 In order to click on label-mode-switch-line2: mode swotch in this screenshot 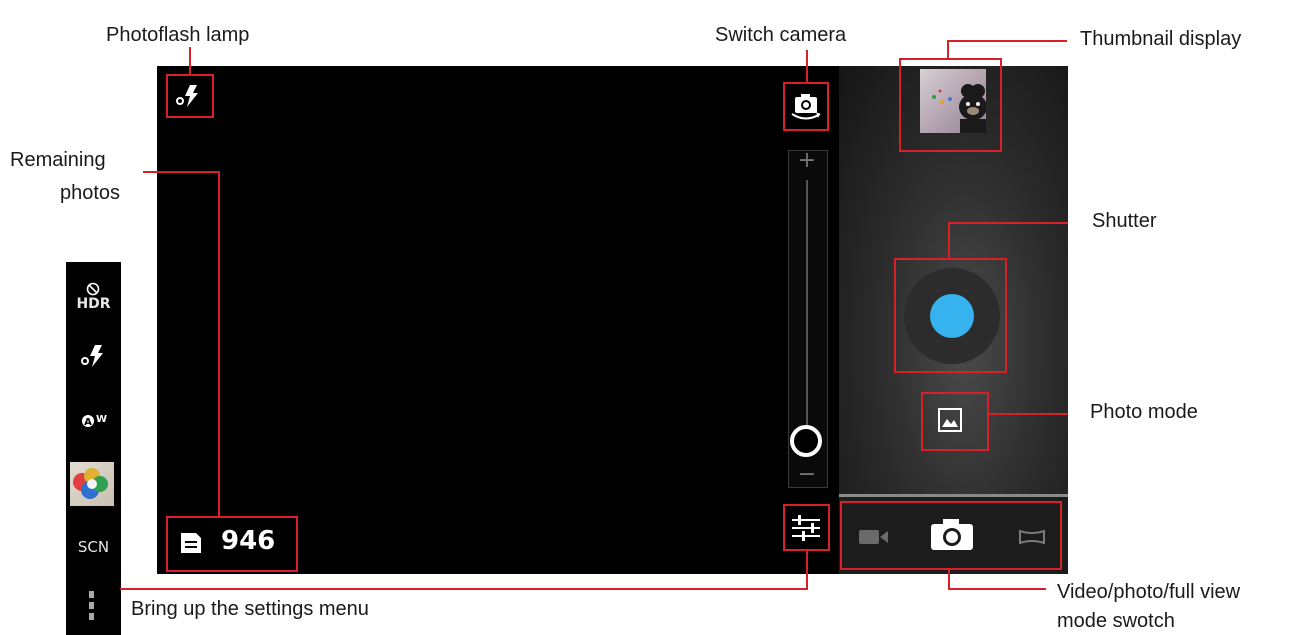, I will do `click(1116, 621)`.